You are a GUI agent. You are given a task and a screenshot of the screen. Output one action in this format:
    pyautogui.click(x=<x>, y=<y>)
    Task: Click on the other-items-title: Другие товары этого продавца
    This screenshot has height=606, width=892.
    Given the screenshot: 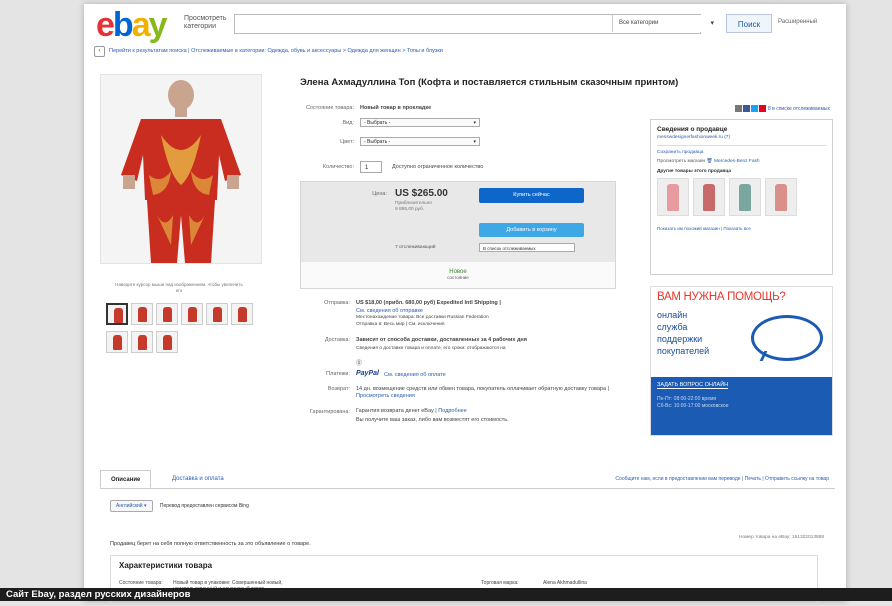 What is the action you would take?
    pyautogui.click(x=694, y=171)
    